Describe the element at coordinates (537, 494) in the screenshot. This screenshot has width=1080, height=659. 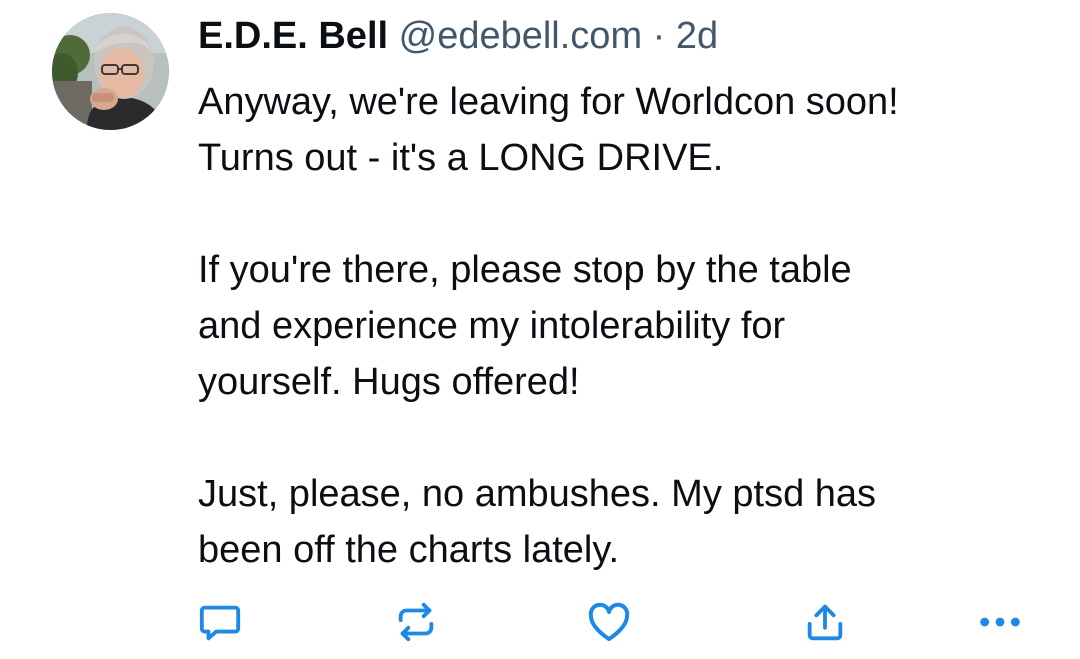
I see `post-line: Just, please, no ambushes. My ptsd has` at that location.